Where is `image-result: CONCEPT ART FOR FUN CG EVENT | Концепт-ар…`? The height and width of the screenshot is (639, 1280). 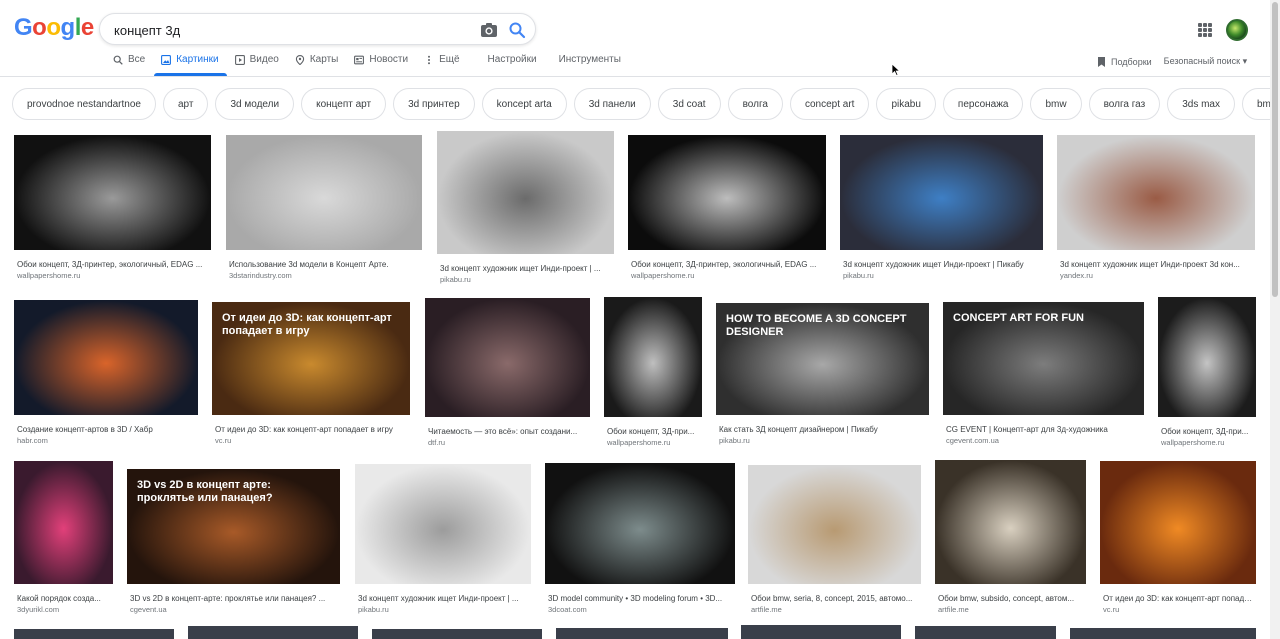 image-result: CONCEPT ART FOR FUN CG EVENT | Концепт-ар… is located at coordinates (1043, 374).